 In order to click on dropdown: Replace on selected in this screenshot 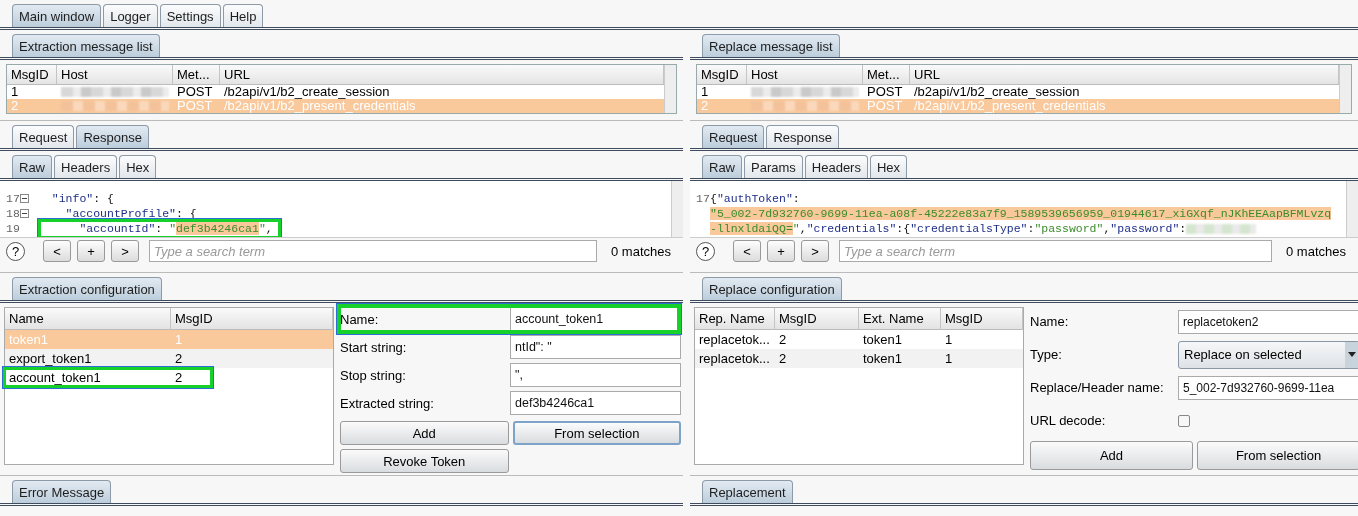, I will do `click(1268, 354)`.